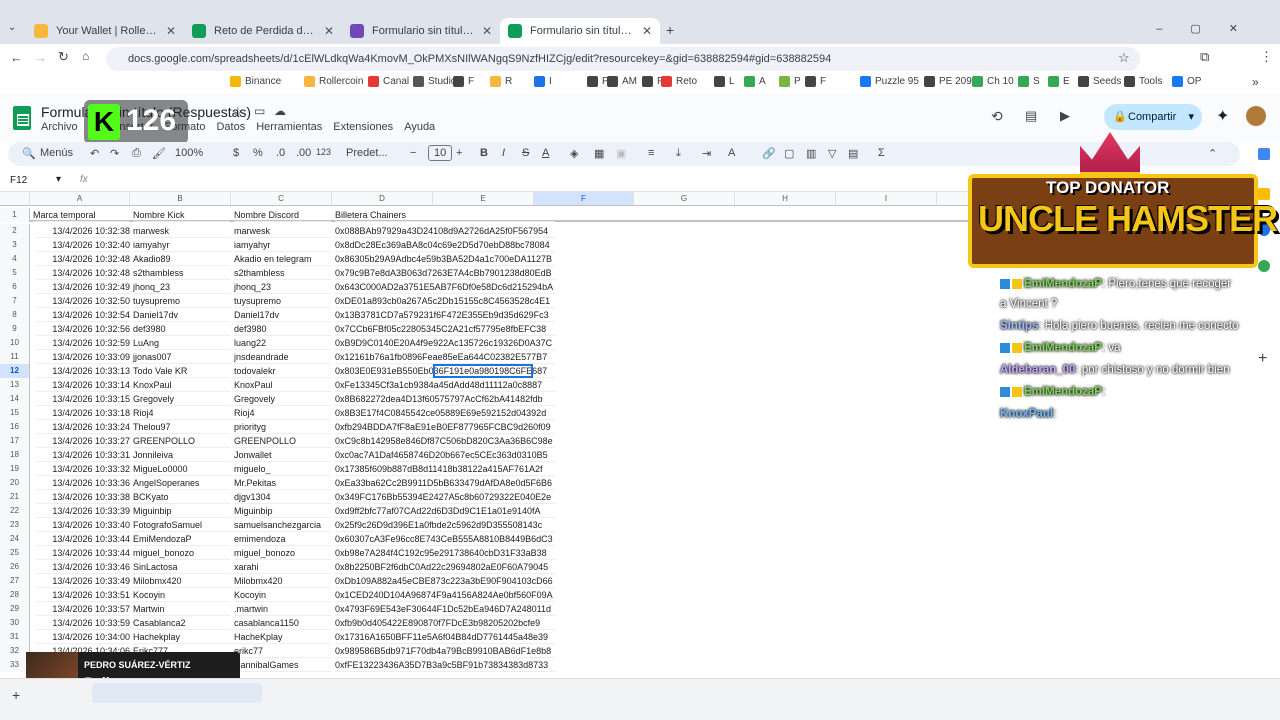  I want to click on extensions-icon: ⧉, so click(1204, 57).